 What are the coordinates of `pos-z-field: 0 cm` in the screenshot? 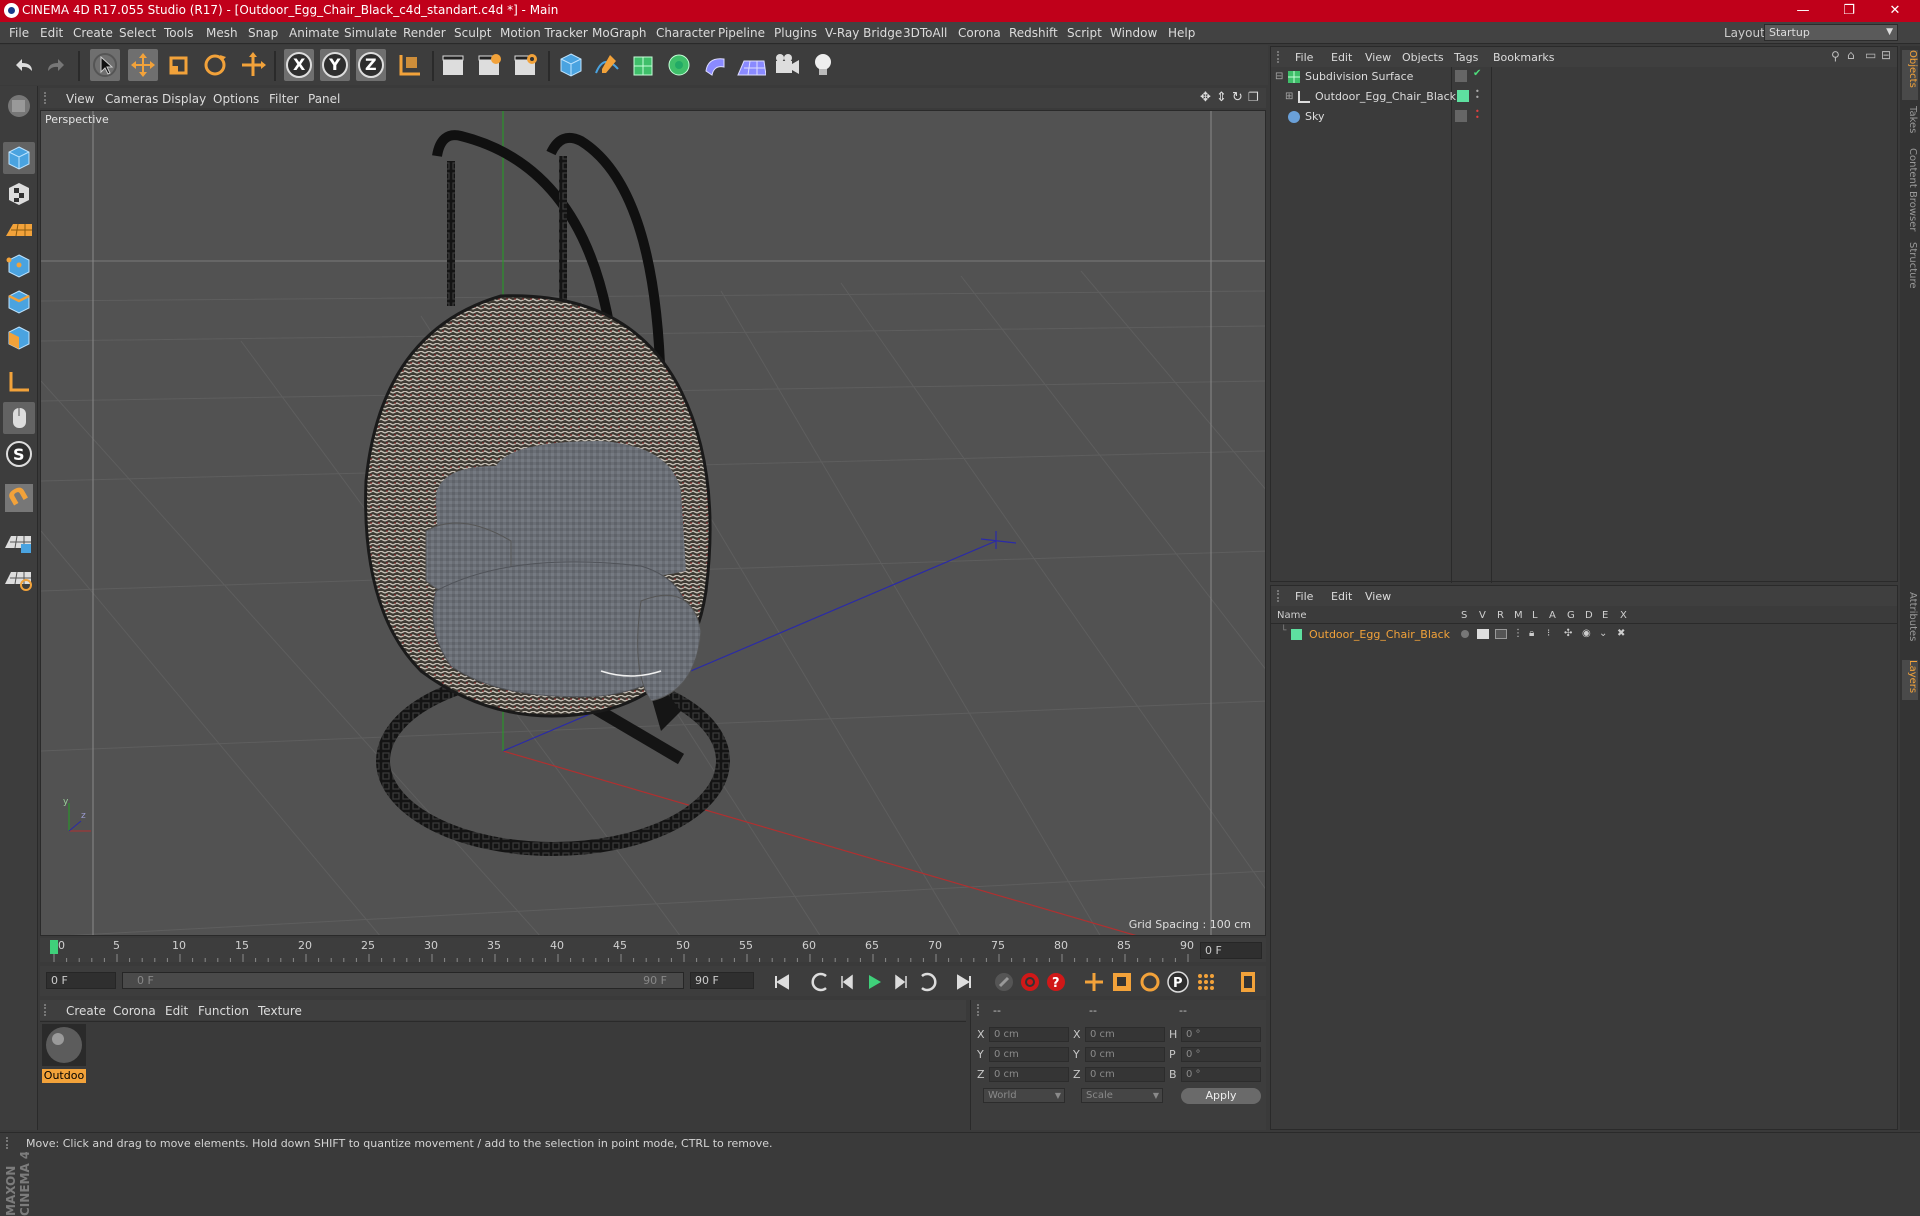 It's located at (1029, 1074).